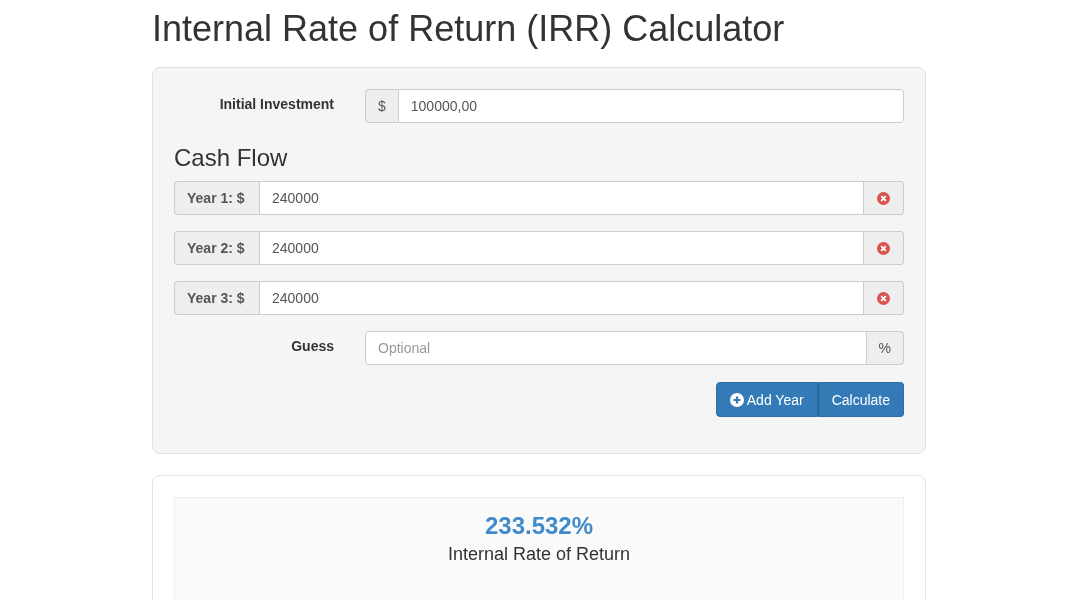 This screenshot has width=1066, height=600. What do you see at coordinates (312, 345) in the screenshot?
I see `field-label: Guess` at bounding box center [312, 345].